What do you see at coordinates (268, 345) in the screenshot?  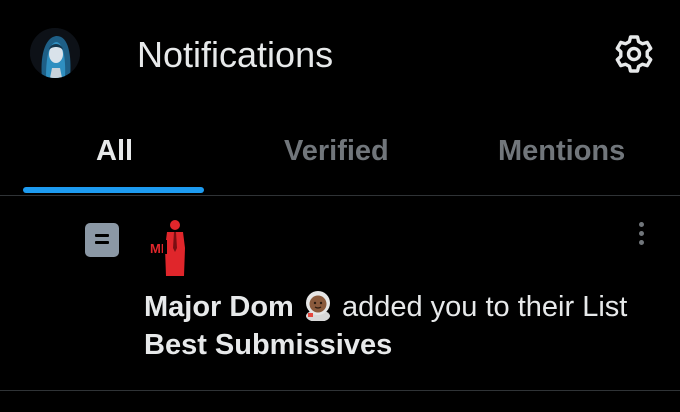 I see `list-name: Best Submissives` at bounding box center [268, 345].